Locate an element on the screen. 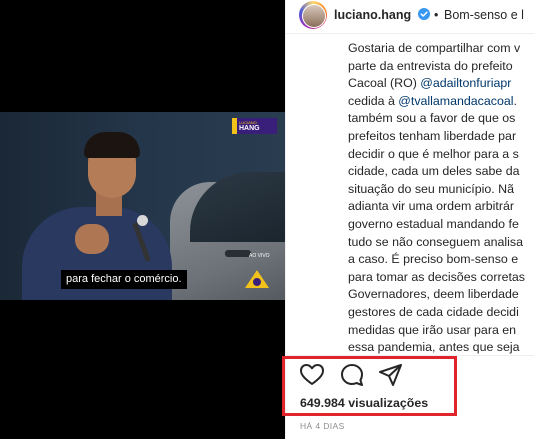 The height and width of the screenshot is (439, 534). caption-line: para tomar as decisões corretas is located at coordinates (436, 276).